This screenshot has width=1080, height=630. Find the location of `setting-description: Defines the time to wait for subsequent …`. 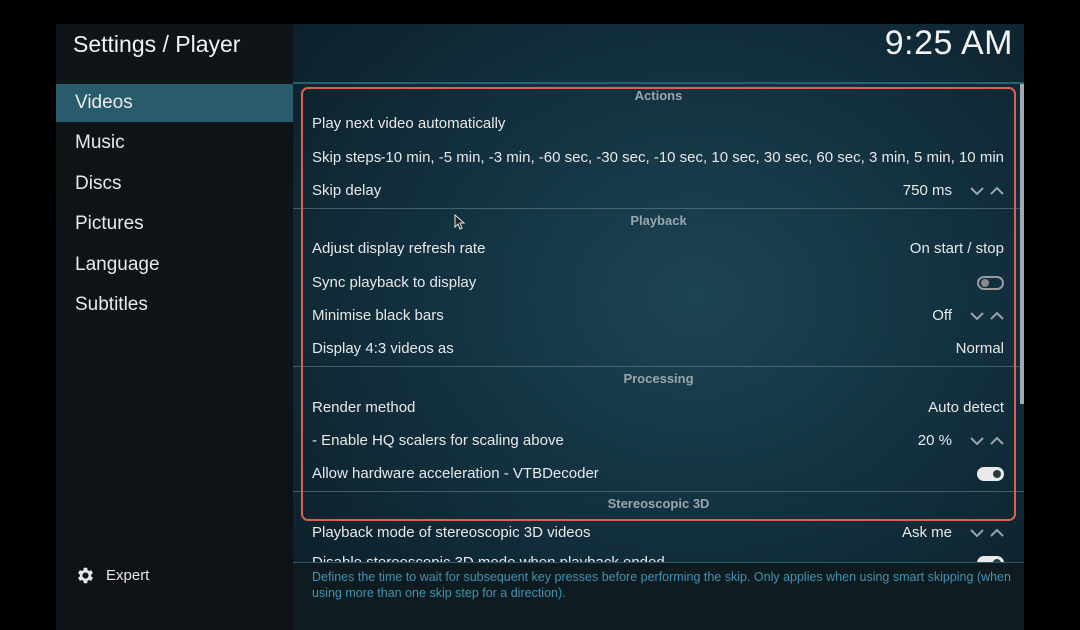

setting-description: Defines the time to wait for subsequent … is located at coordinates (661, 585).